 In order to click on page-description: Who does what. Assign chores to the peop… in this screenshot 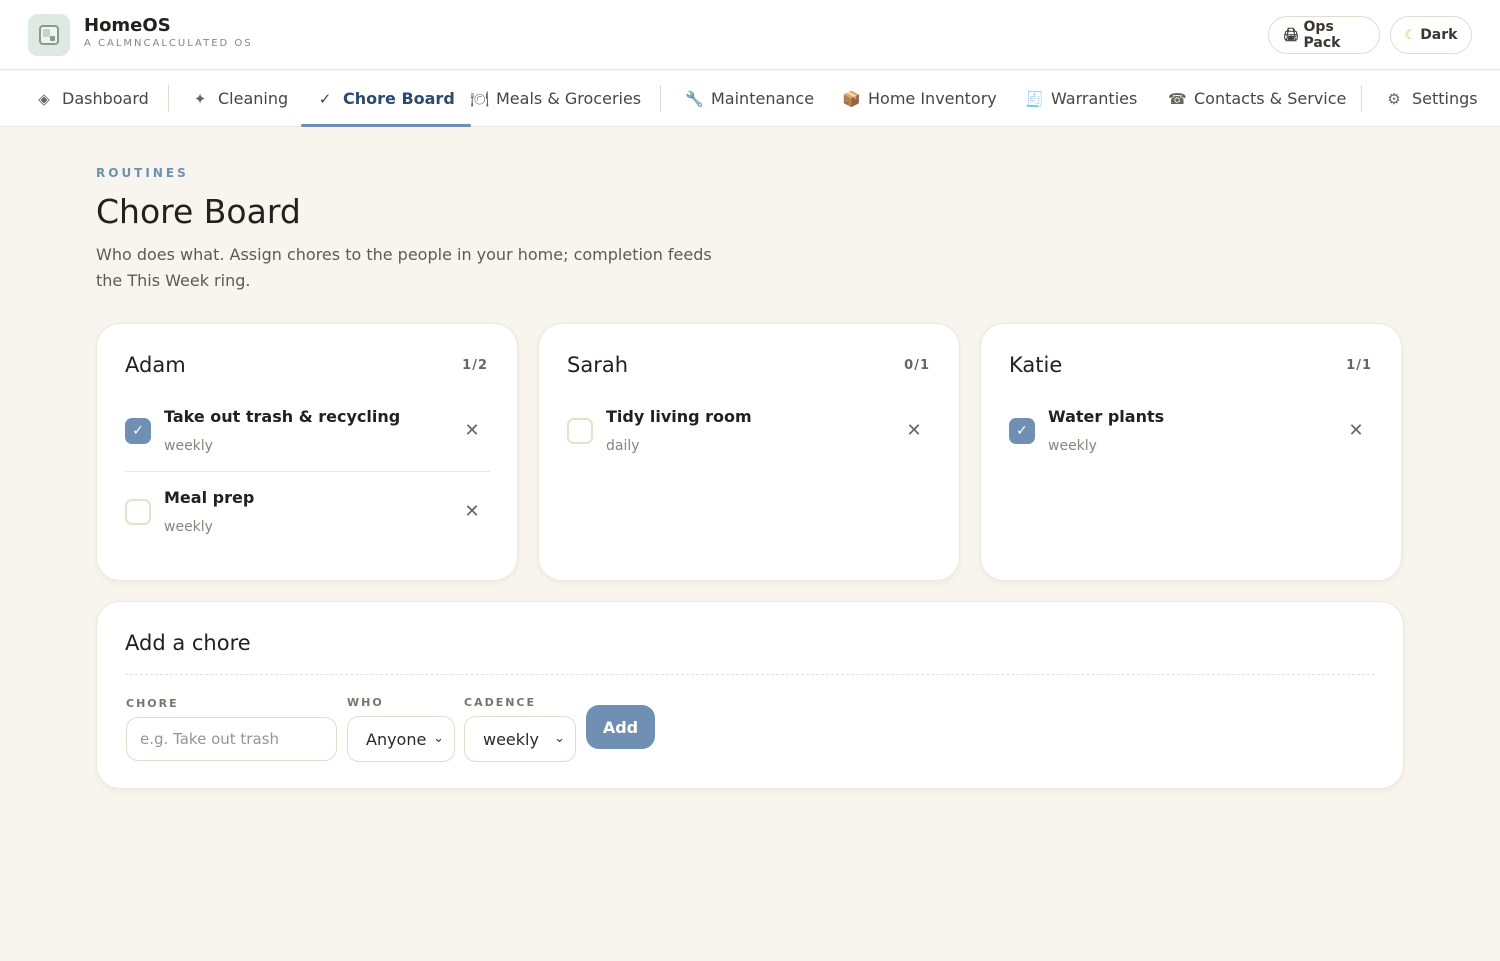, I will do `click(404, 267)`.